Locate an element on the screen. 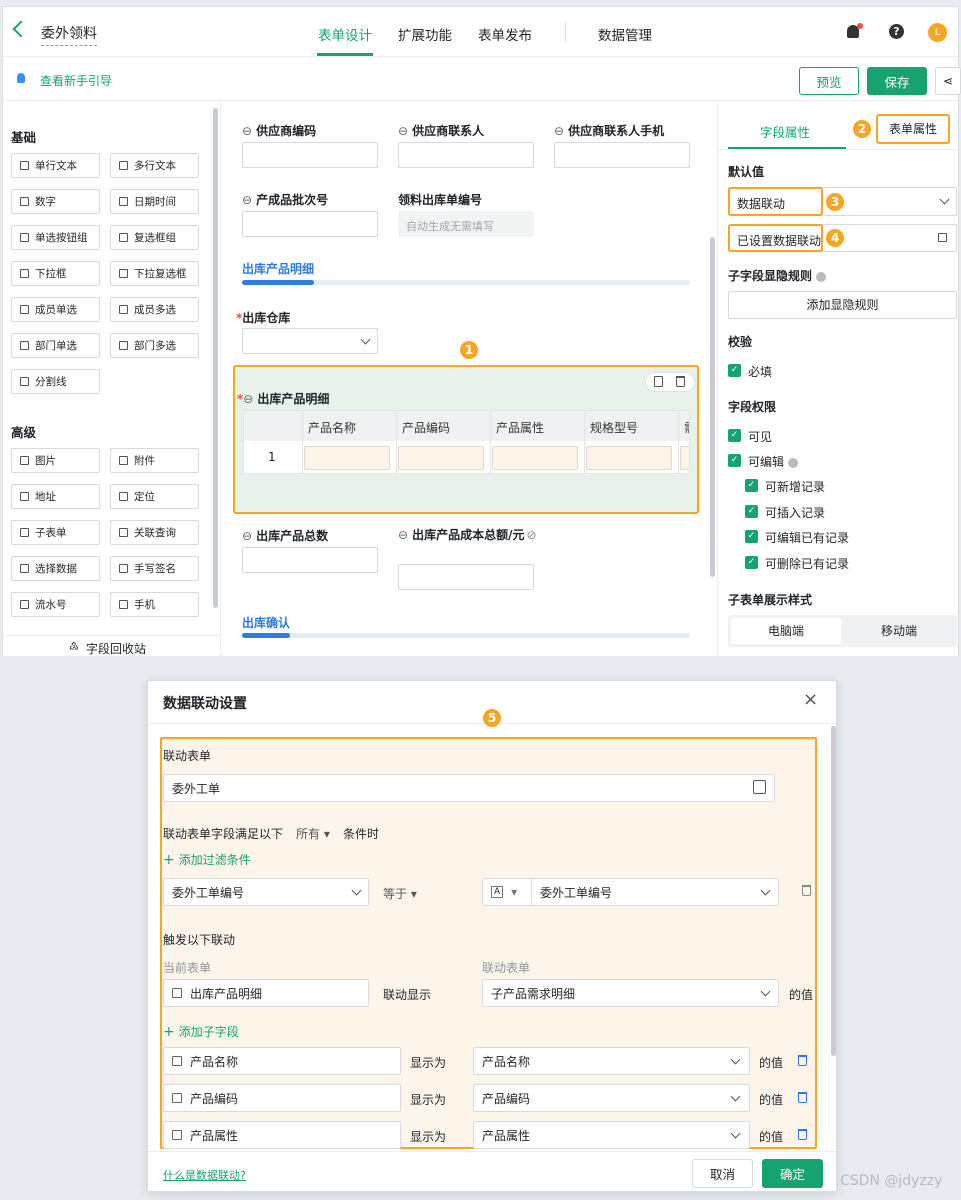 Image resolution: width=961 pixels, height=1200 pixels. preview-button: 预览 is located at coordinates (829, 81).